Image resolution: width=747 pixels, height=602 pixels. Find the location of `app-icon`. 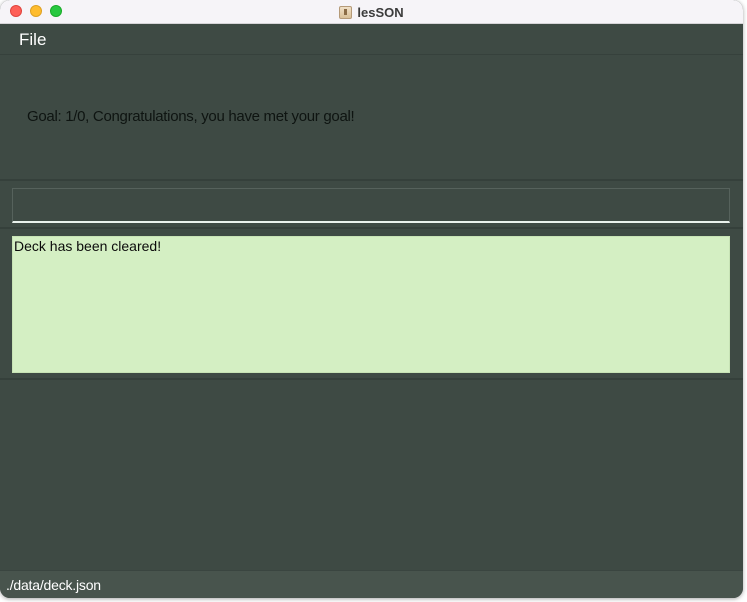

app-icon is located at coordinates (346, 12).